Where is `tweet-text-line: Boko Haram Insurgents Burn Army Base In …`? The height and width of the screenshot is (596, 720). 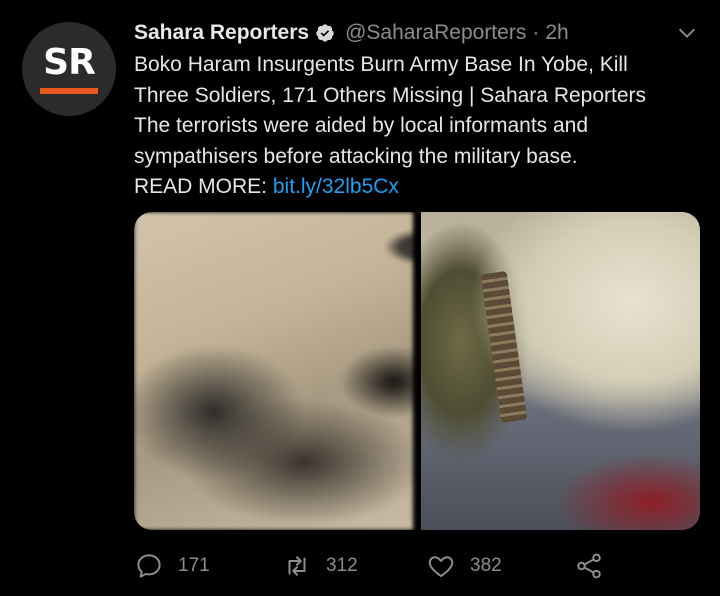
tweet-text-line: Boko Haram Insurgents Burn Army Base In … is located at coordinates (381, 64).